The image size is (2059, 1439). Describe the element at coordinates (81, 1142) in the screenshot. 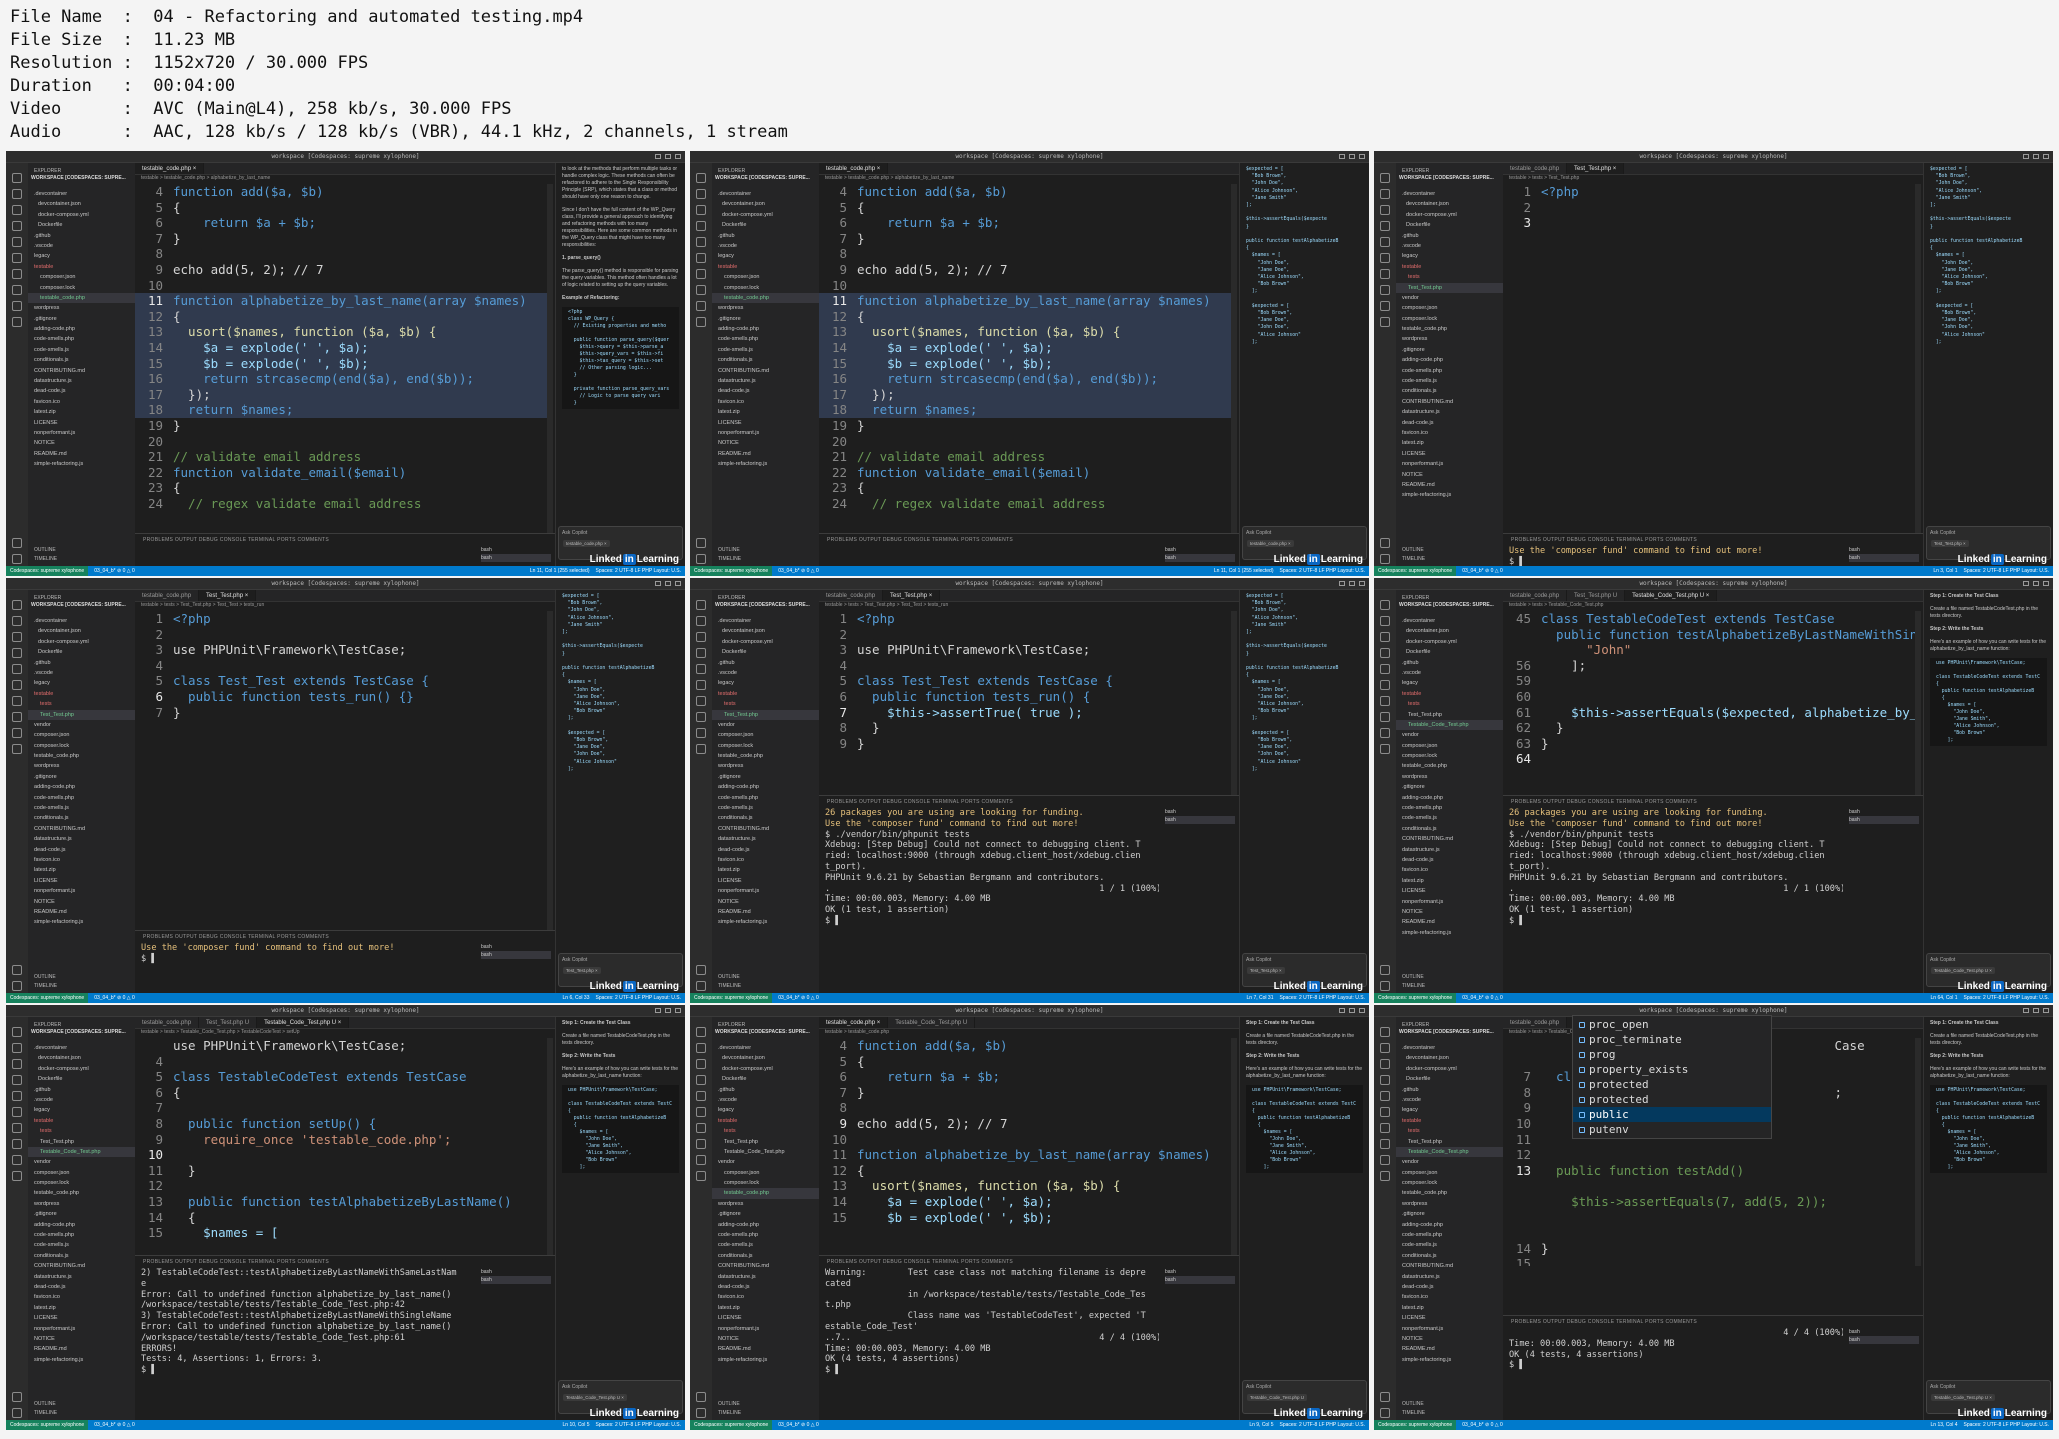

I see `file-tree-item: Test_Test.php` at that location.